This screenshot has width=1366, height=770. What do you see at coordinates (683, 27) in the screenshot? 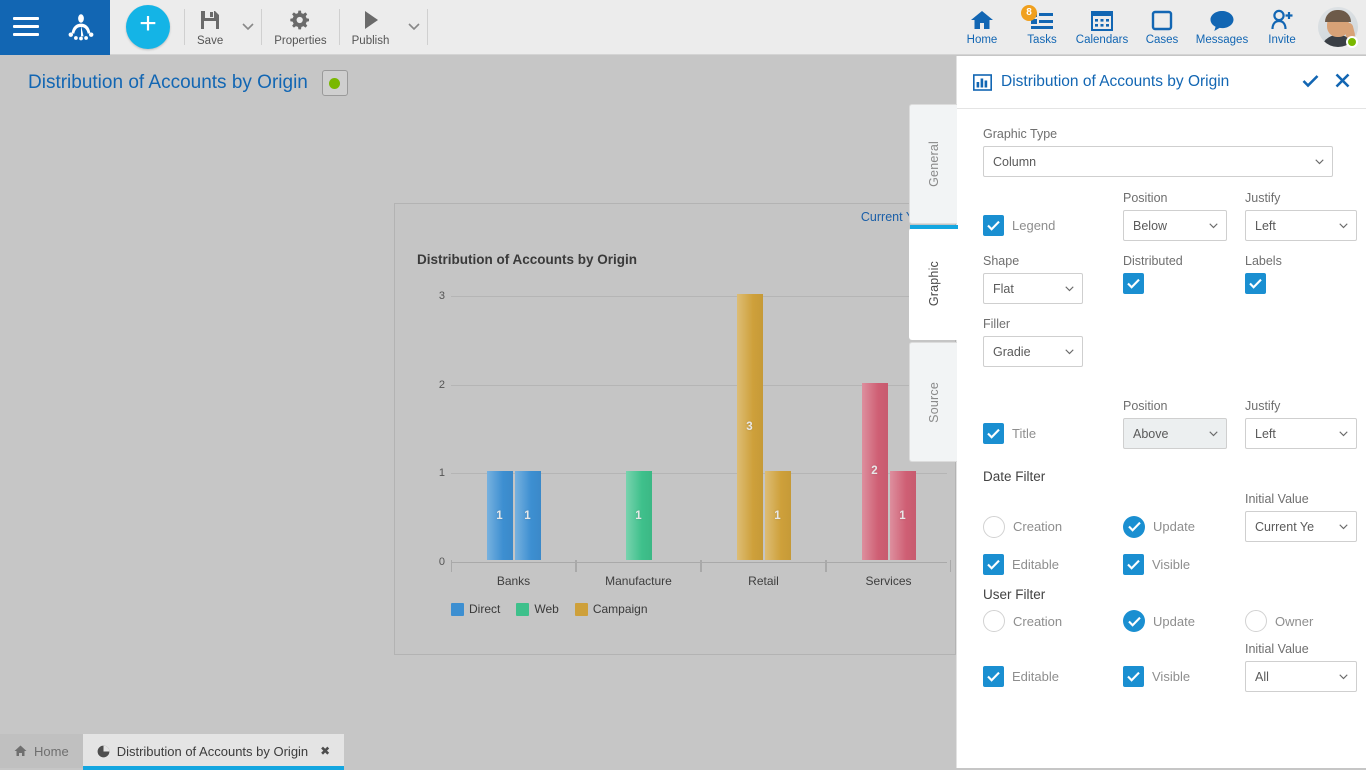
I see `top-toolbar: + Save Properties Publish` at bounding box center [683, 27].